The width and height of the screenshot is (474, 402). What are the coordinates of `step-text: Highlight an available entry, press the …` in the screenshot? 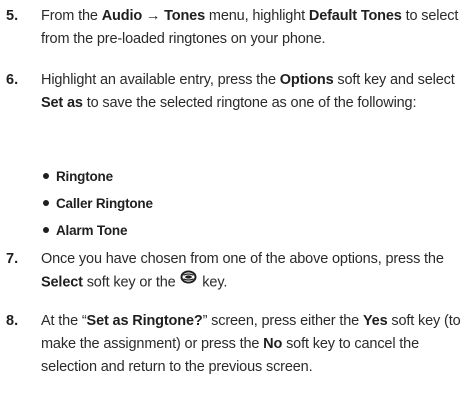 It's located at (248, 91).